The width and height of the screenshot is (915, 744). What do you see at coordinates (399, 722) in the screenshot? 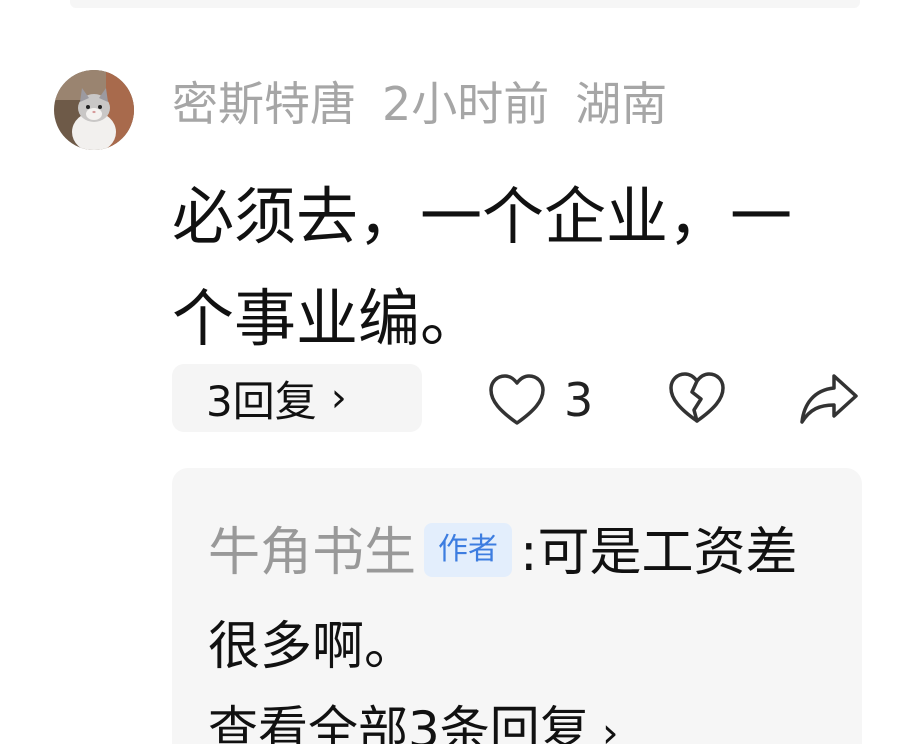
I see `view-all-replies-label: 查看全部3条回复` at bounding box center [399, 722].